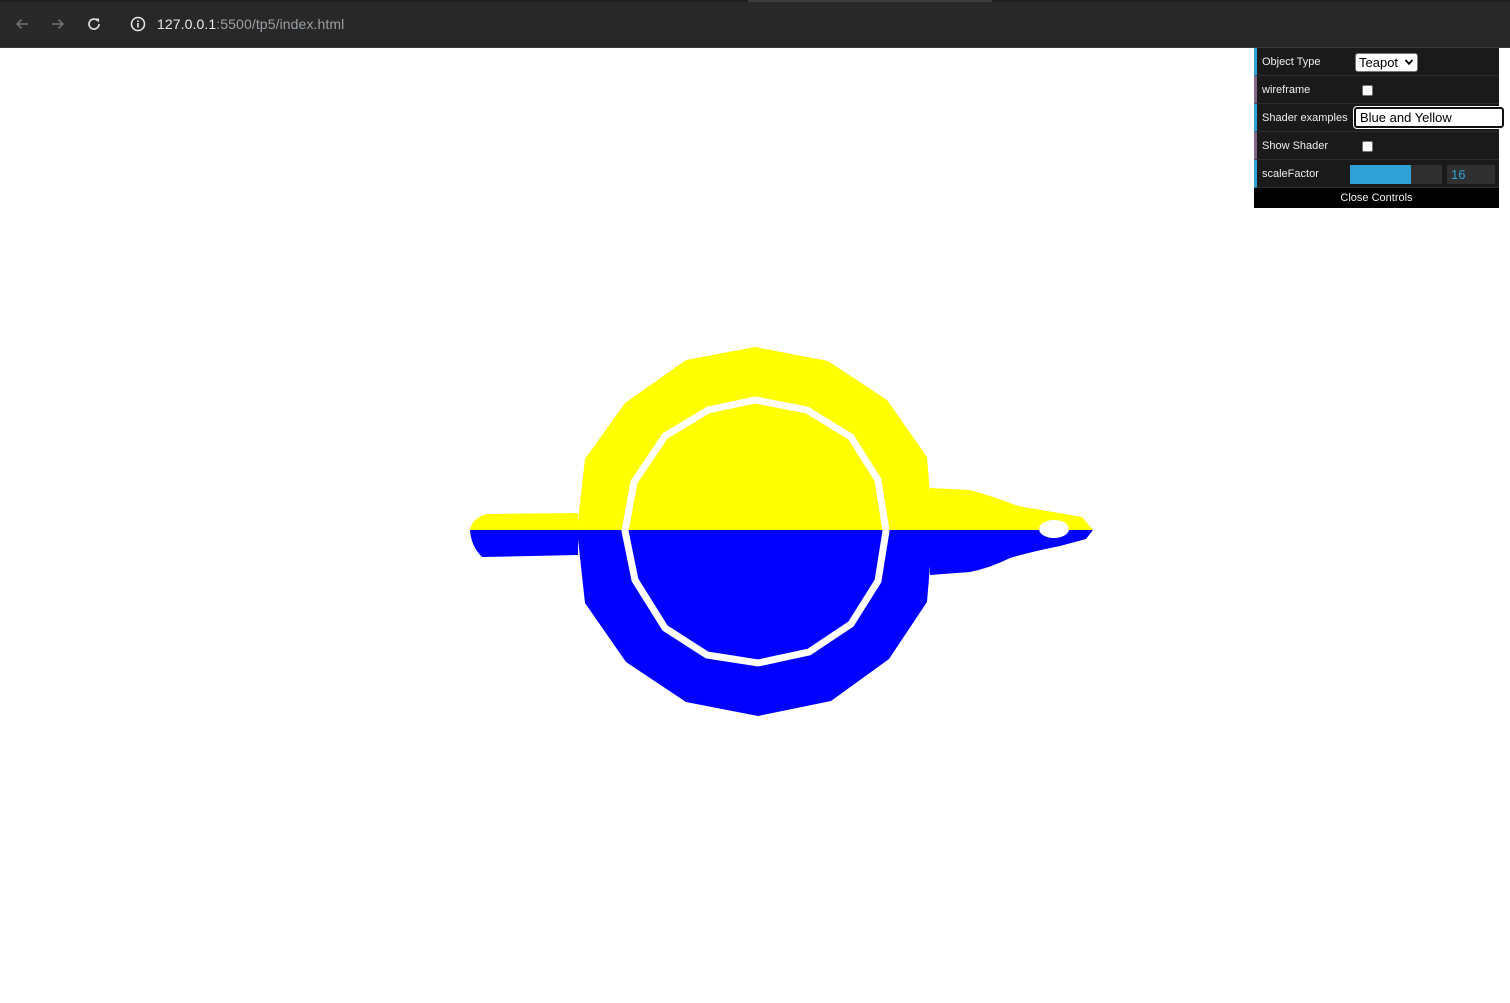 This screenshot has height=1003, width=1510. What do you see at coordinates (1471, 174) in the screenshot?
I see `scale-factor-input: 16` at bounding box center [1471, 174].